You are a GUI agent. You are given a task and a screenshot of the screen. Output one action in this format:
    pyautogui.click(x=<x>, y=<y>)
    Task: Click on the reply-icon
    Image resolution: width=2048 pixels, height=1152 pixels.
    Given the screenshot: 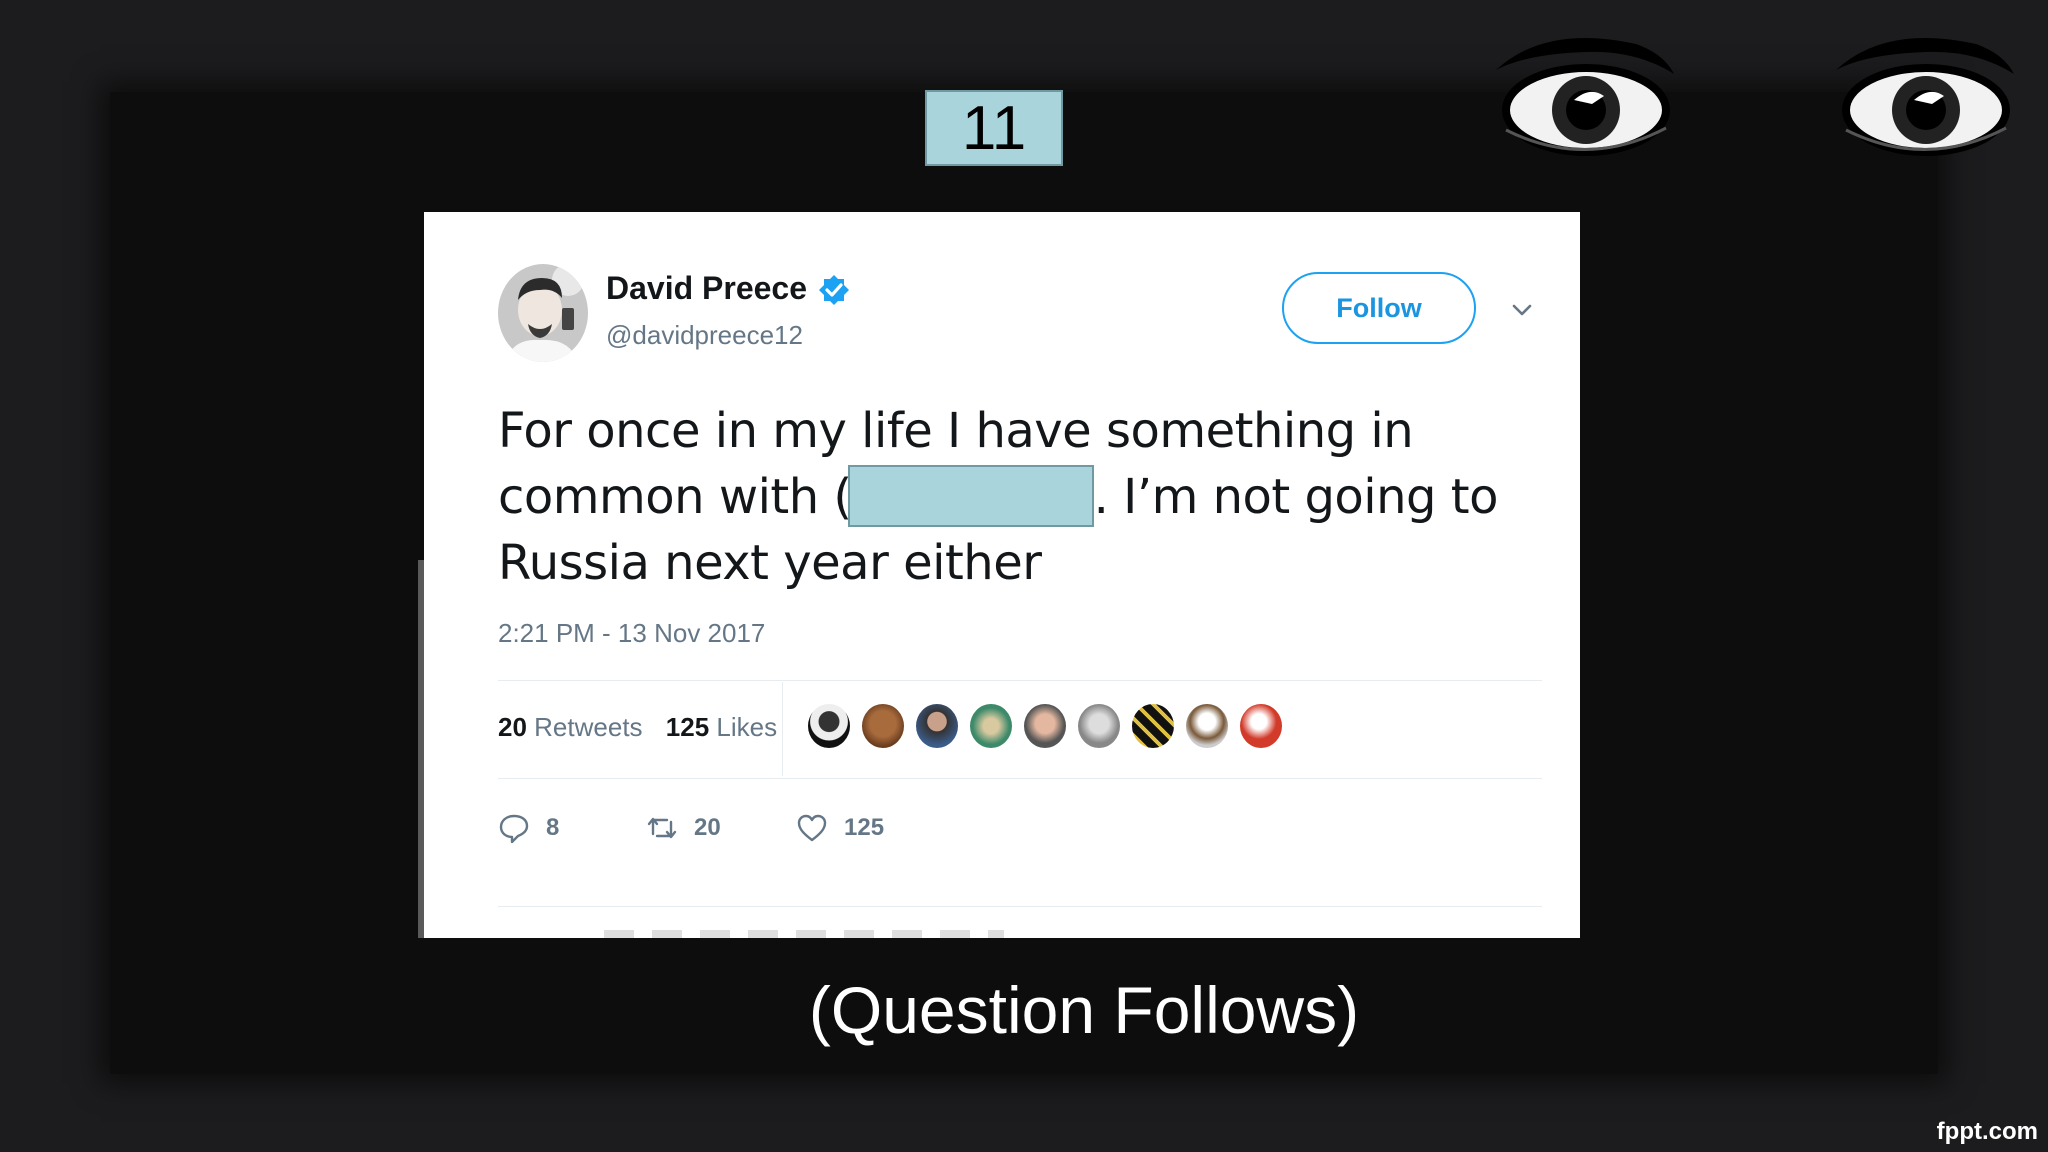 What is the action you would take?
    pyautogui.click(x=514, y=828)
    